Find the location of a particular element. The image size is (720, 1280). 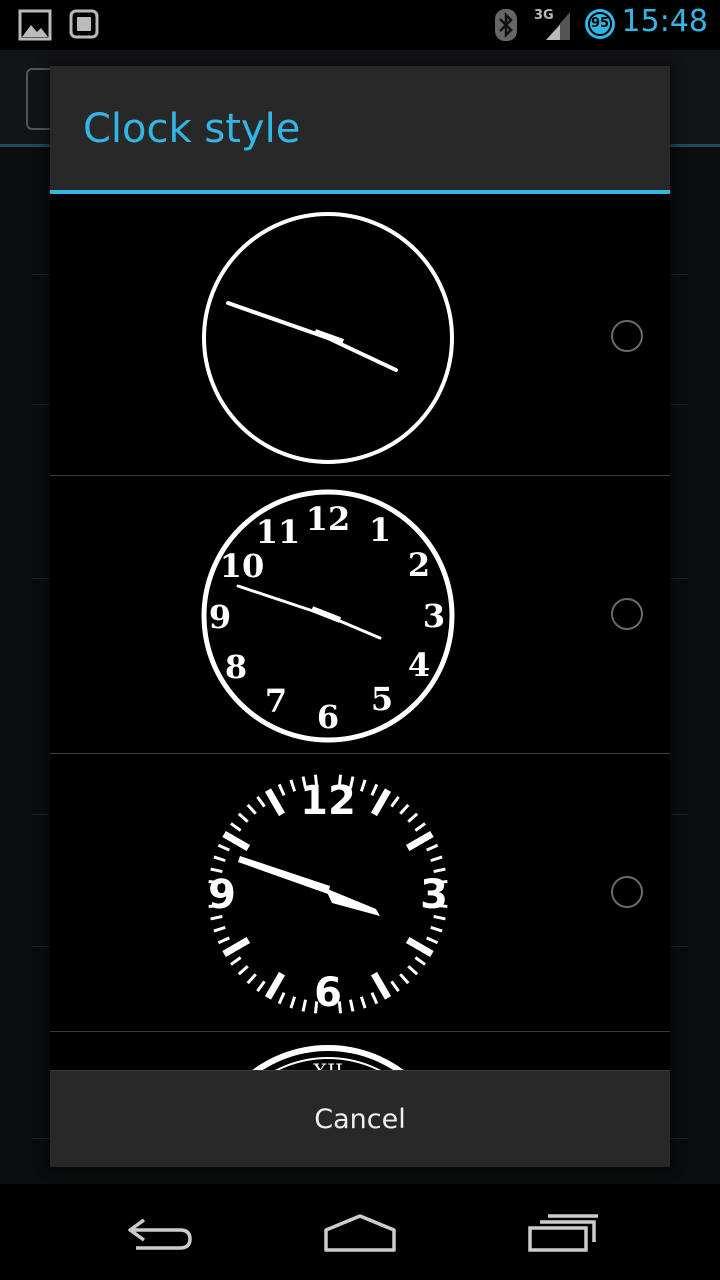

plain-clock-preview is located at coordinates (328, 338).